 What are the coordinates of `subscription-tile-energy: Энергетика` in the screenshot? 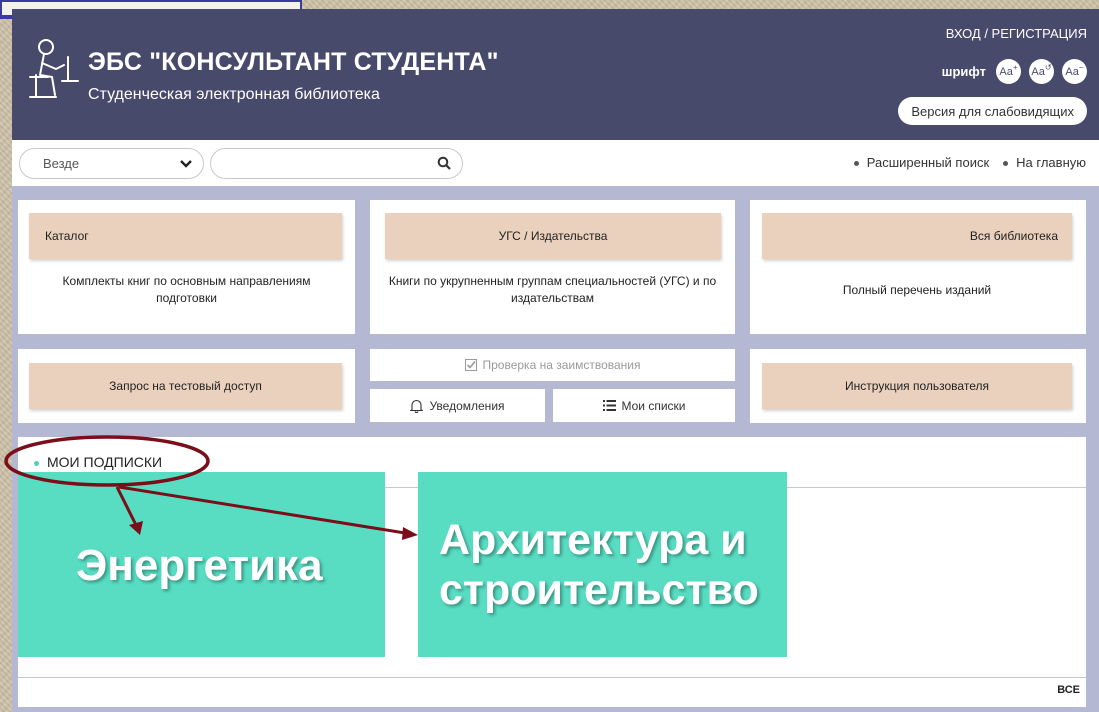 It's located at (201, 564).